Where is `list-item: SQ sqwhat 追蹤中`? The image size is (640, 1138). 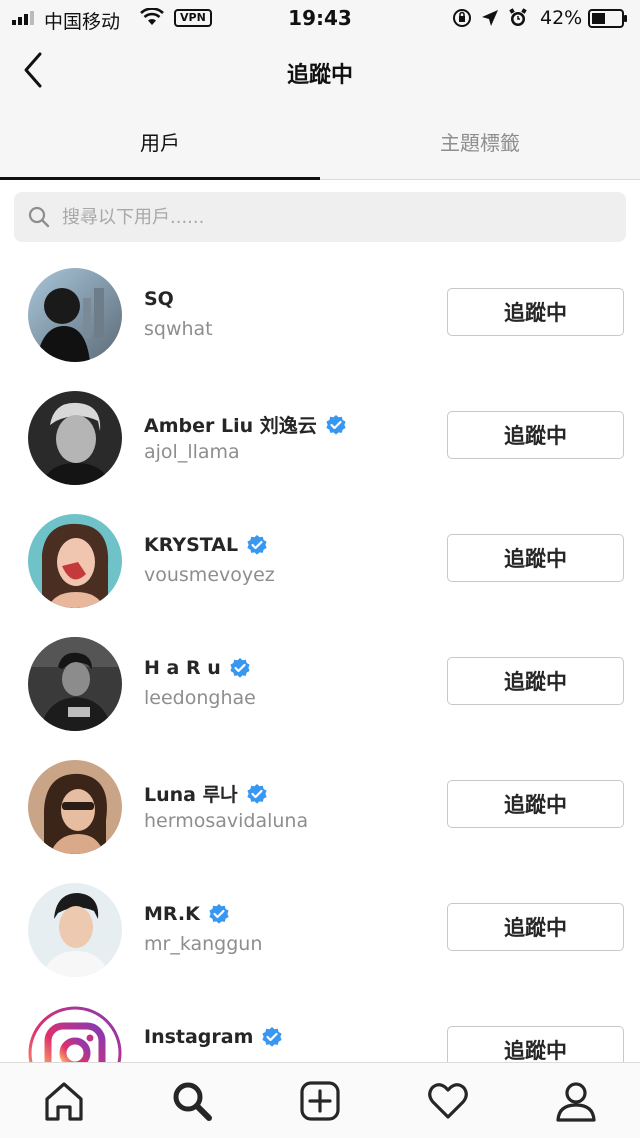 list-item: SQ sqwhat 追蹤中 is located at coordinates (320, 315).